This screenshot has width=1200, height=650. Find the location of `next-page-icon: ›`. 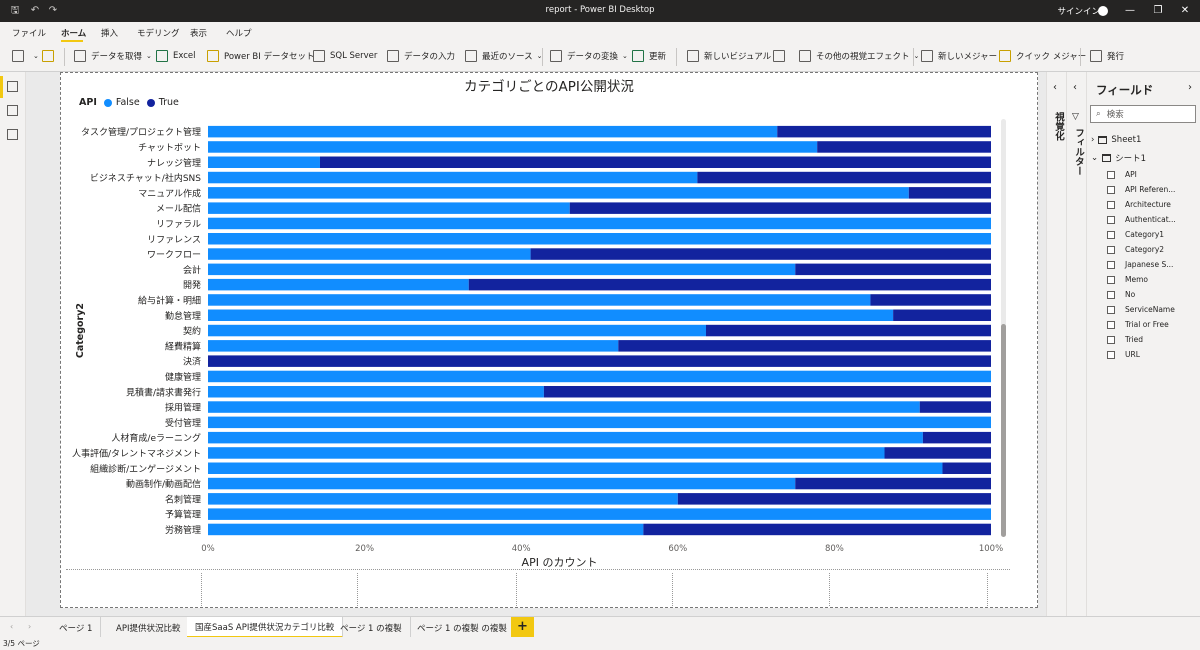

next-page-icon: › is located at coordinates (29, 626).